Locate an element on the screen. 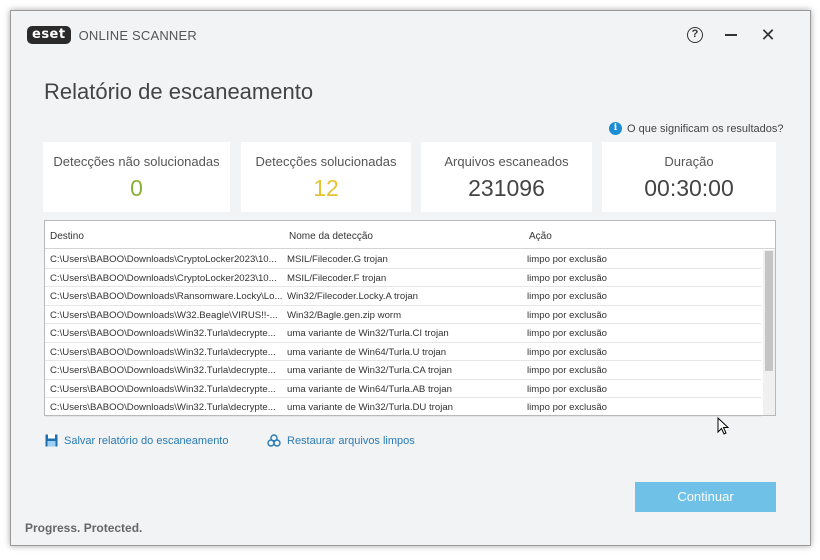 Image resolution: width=820 pixels, height=560 pixels. stat-duration: Duração 00:30:00 is located at coordinates (689, 177).